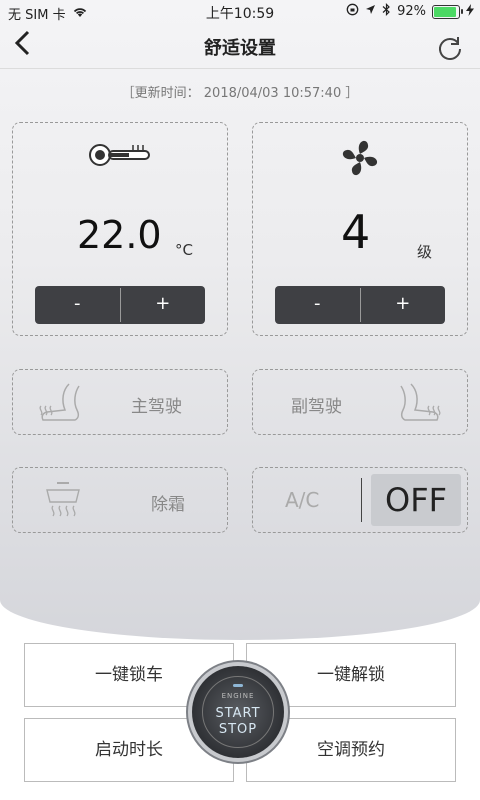 Image resolution: width=480 pixels, height=800 pixels. I want to click on fan-stepper: - +, so click(360, 305).